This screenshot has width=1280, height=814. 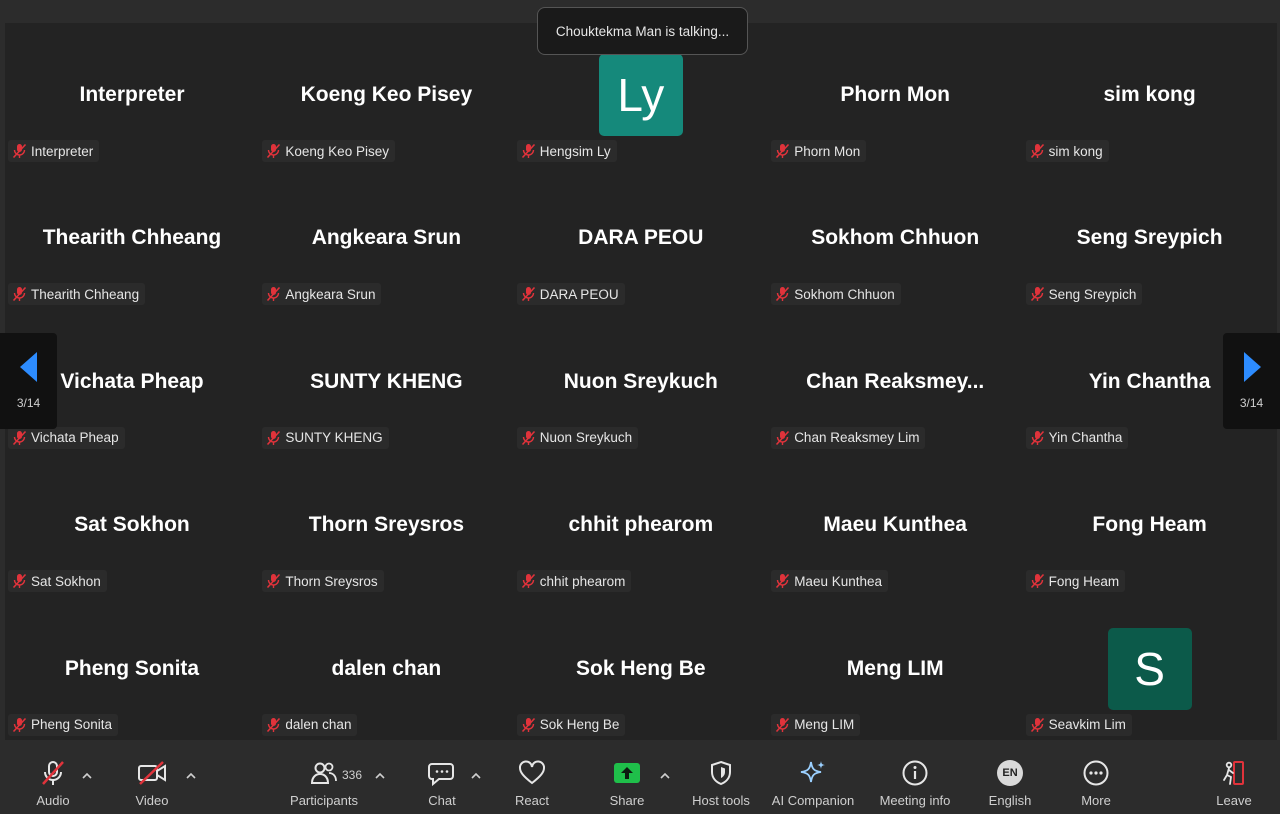 I want to click on participant-tile: Maeu Kunthea Maeu Kunthea, so click(x=895, y=525).